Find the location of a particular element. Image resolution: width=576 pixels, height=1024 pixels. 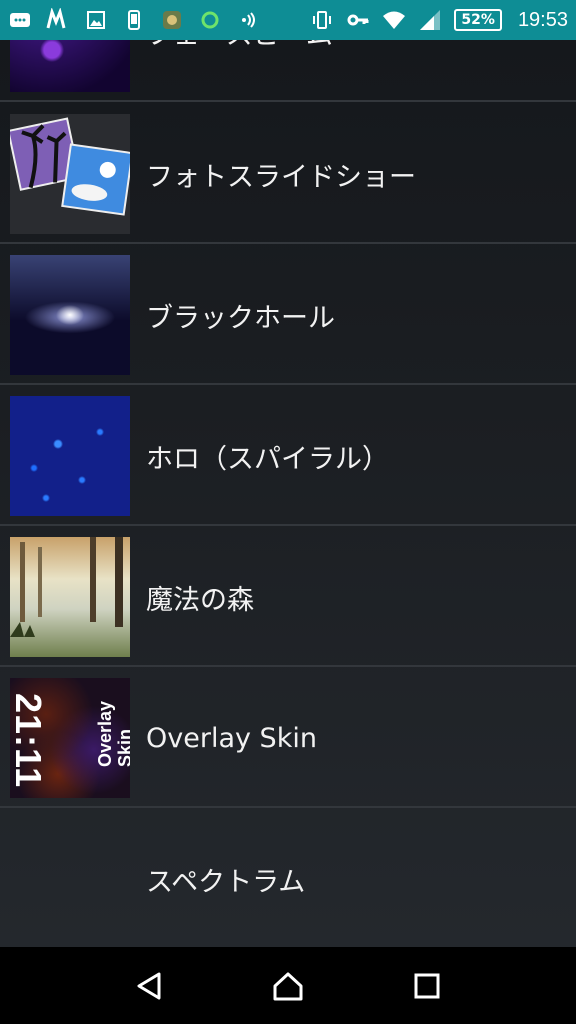

list-item-label: フォトスライドショー is located at coordinates (281, 177).